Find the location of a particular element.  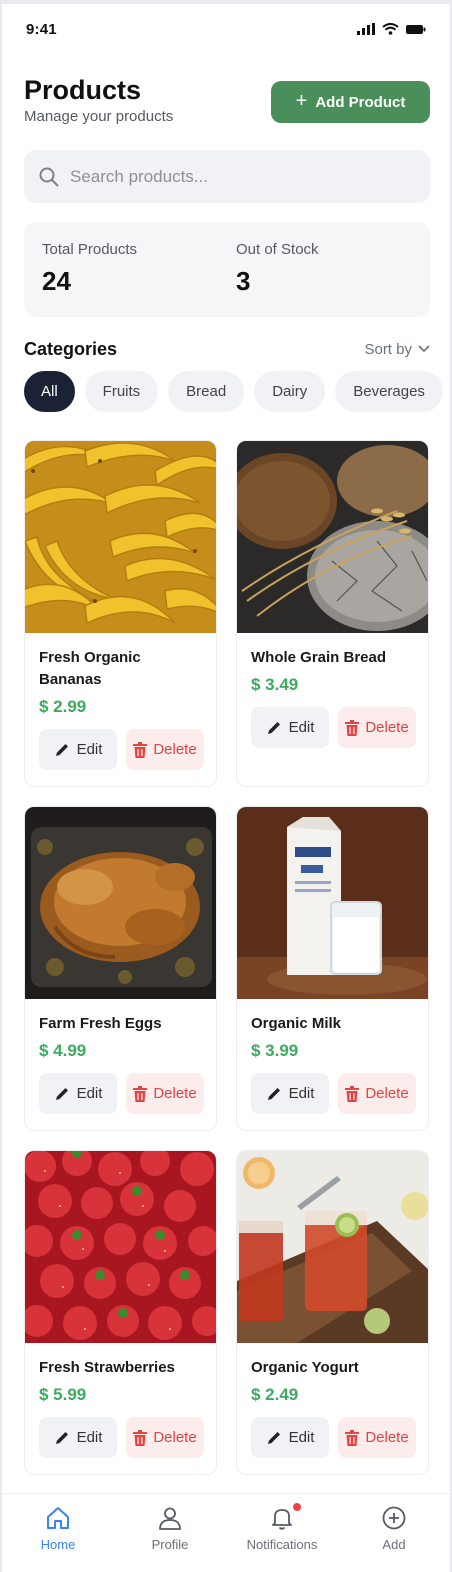

add-product-label: Add Product is located at coordinates (360, 102).